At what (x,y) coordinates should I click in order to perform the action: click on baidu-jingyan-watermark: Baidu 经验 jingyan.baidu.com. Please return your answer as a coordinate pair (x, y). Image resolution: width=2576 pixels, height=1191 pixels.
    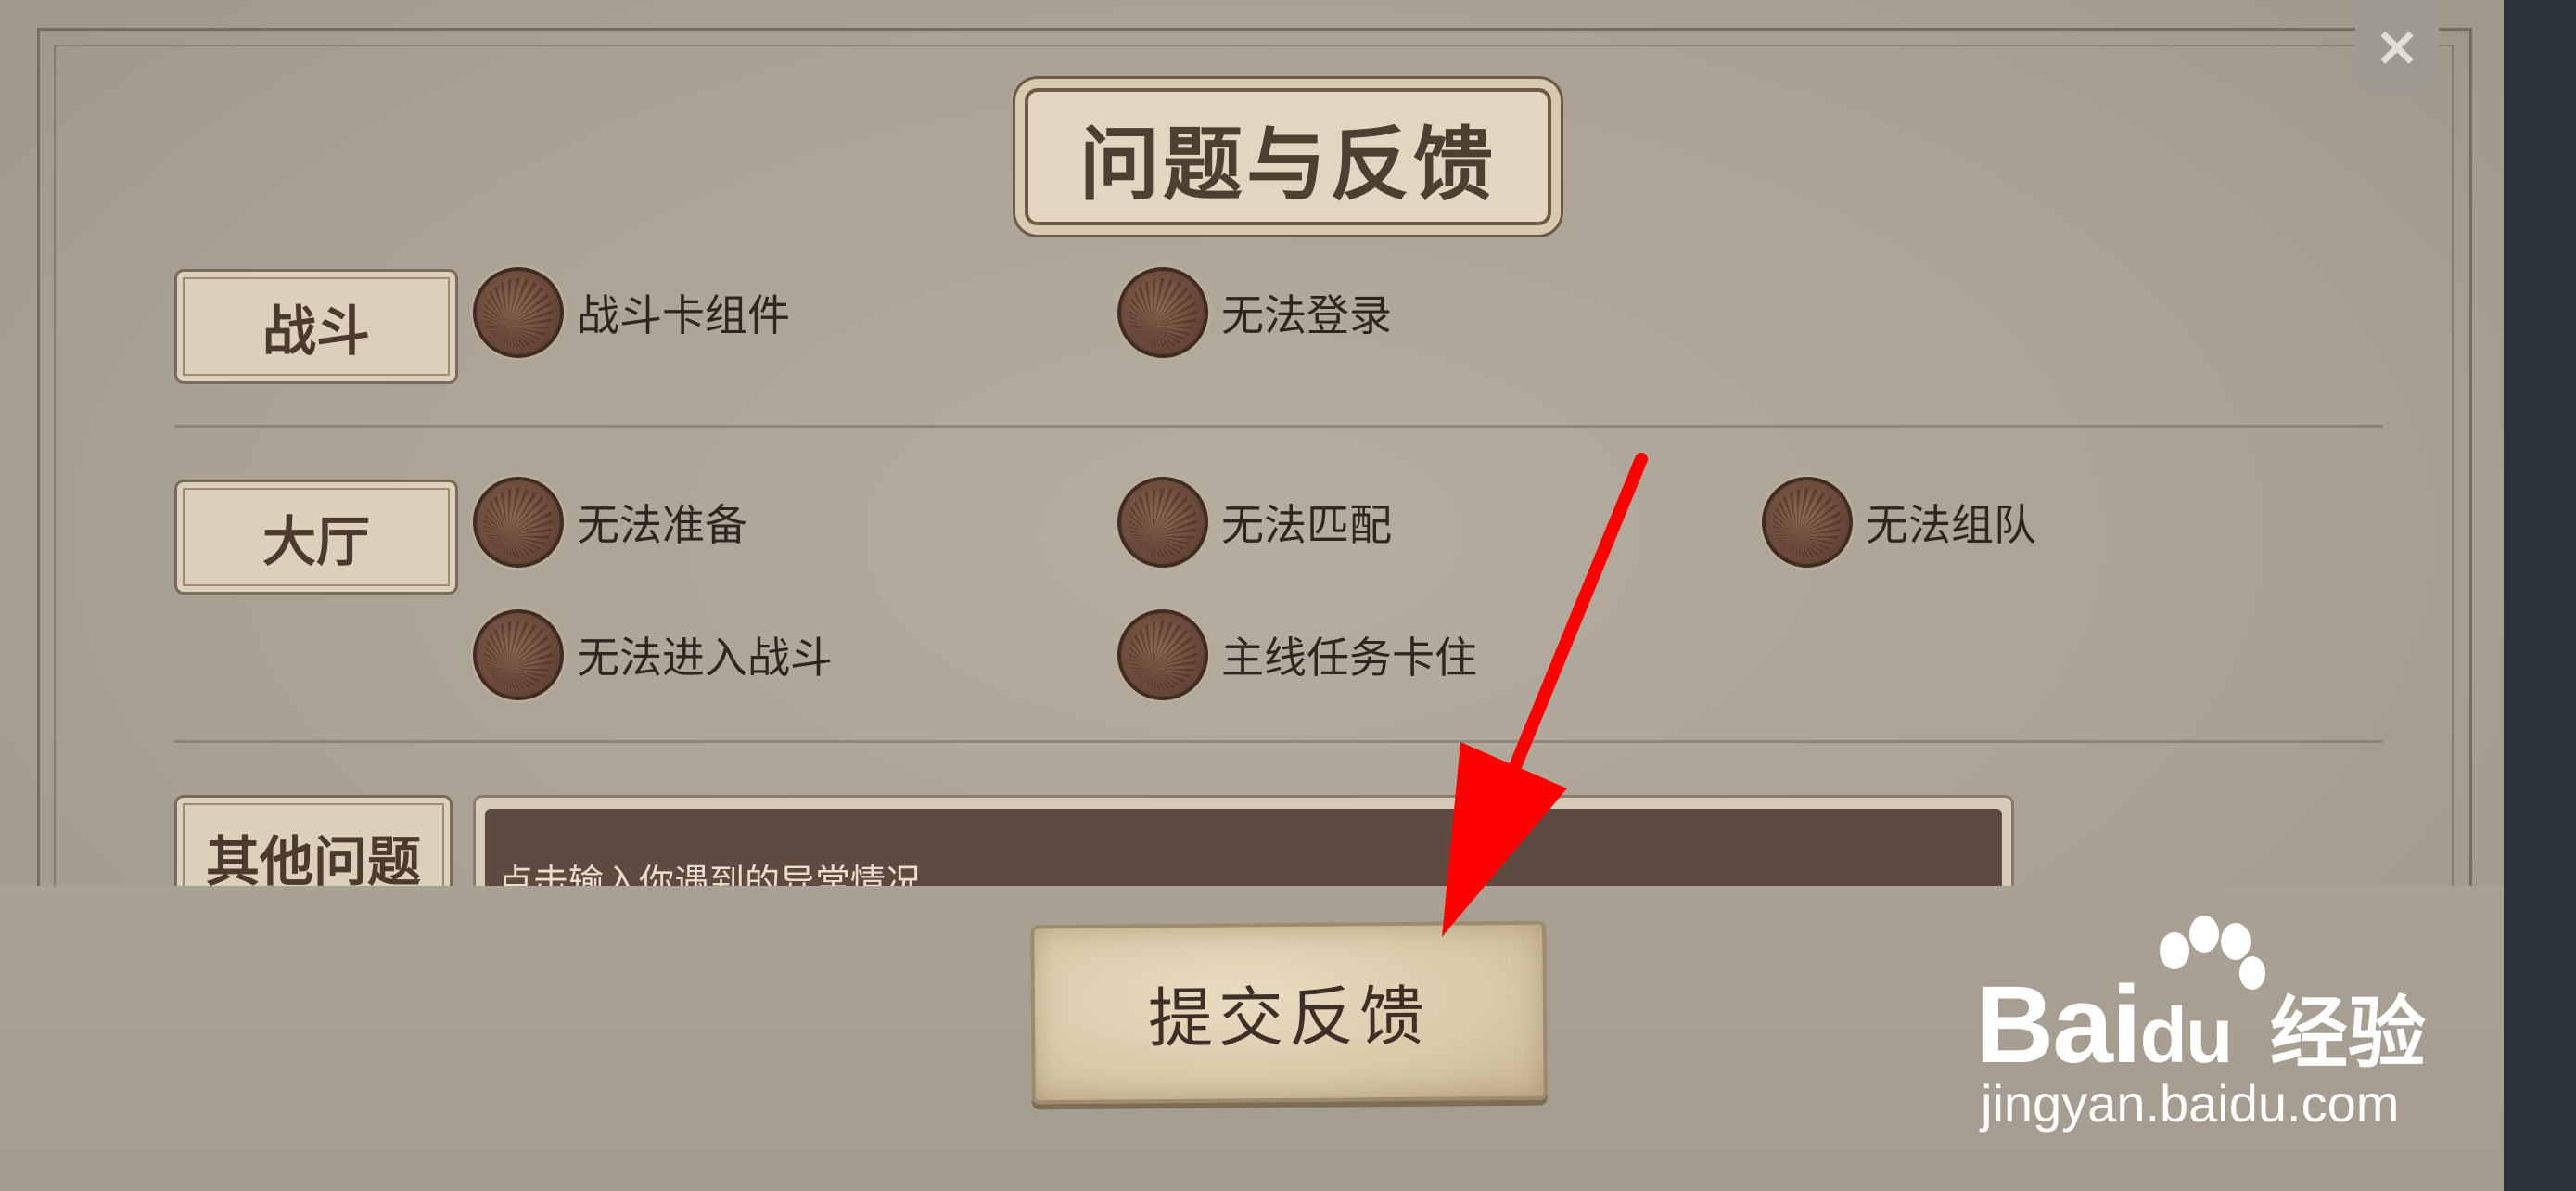
    Looking at the image, I should click on (2234, 1027).